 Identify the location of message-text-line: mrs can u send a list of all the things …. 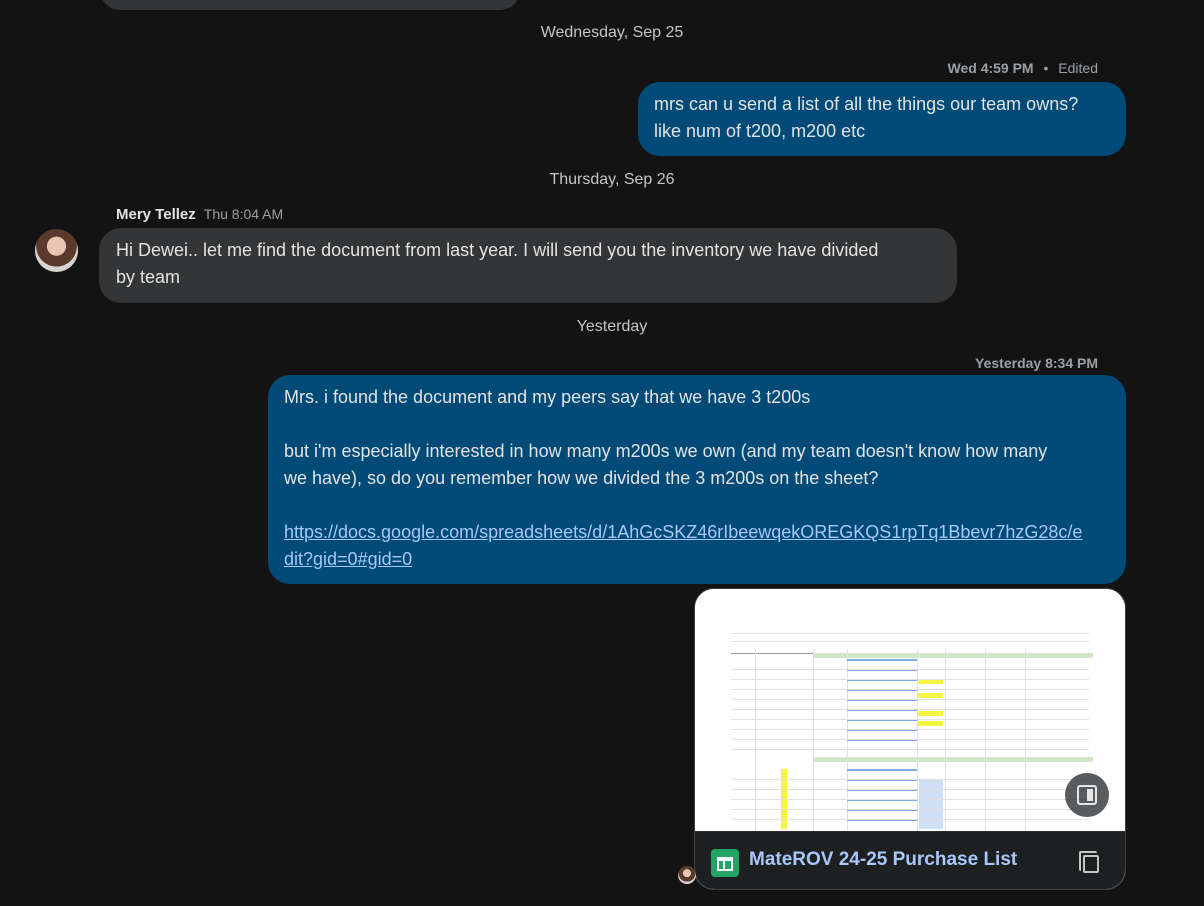
(866, 104).